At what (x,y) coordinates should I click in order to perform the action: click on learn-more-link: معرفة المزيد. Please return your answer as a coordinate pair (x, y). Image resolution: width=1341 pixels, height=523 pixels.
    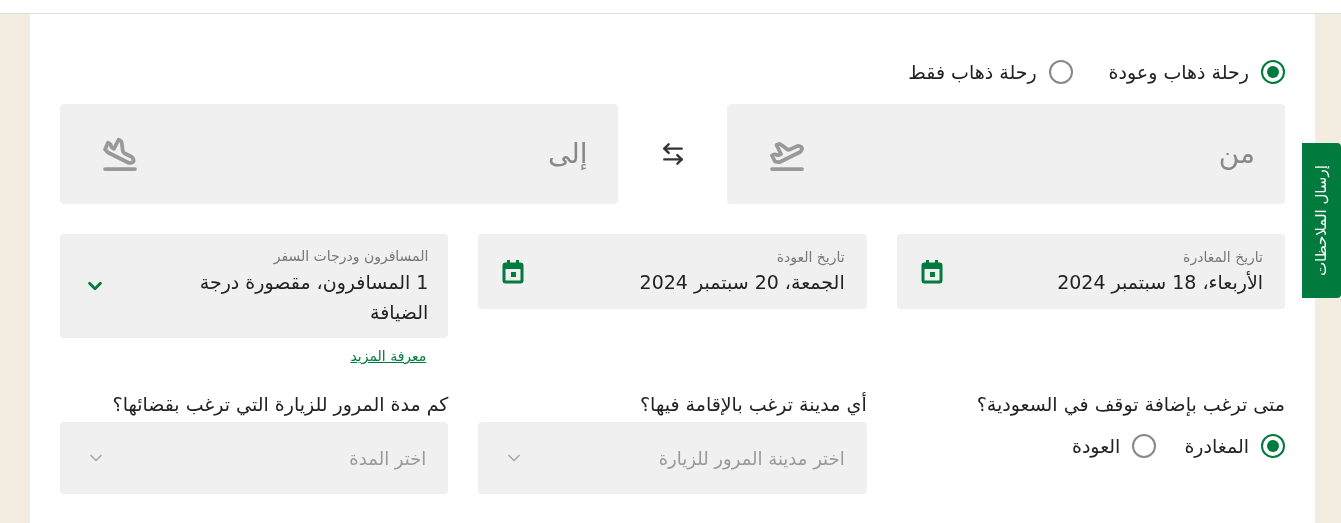
    Looking at the image, I should click on (388, 356).